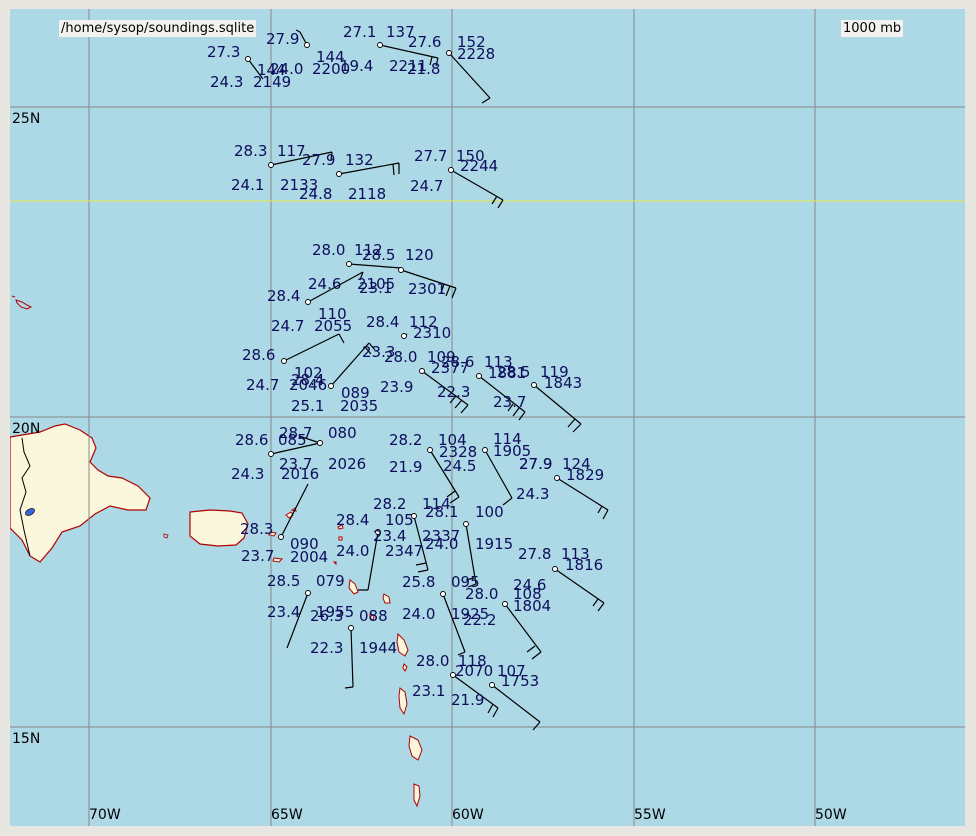 The image size is (976, 836). Describe the element at coordinates (347, 464) in the screenshot. I see `station-height: 2026` at that location.